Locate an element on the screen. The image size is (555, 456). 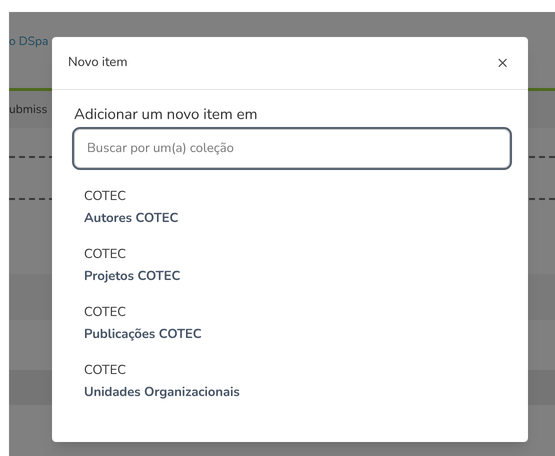
collection-item: COTEC Publicações COTEC is located at coordinates (290, 323).